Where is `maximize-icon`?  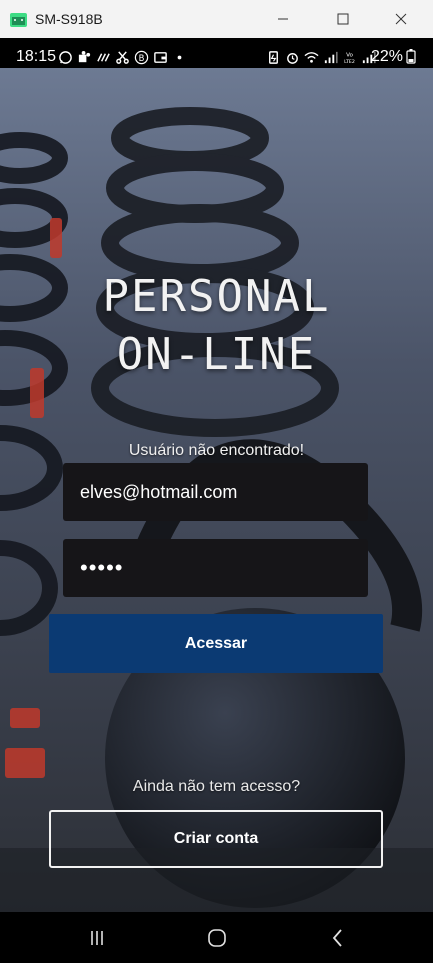
maximize-icon is located at coordinates (343, 19).